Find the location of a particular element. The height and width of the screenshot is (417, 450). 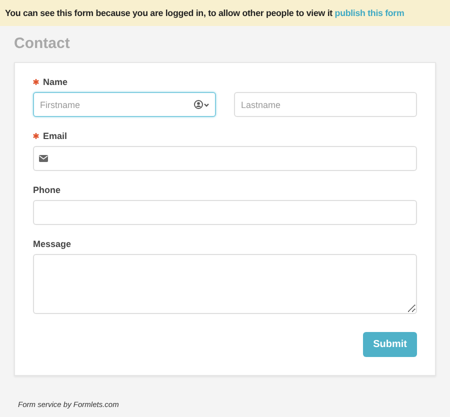

form-title: Contact is located at coordinates (42, 43).